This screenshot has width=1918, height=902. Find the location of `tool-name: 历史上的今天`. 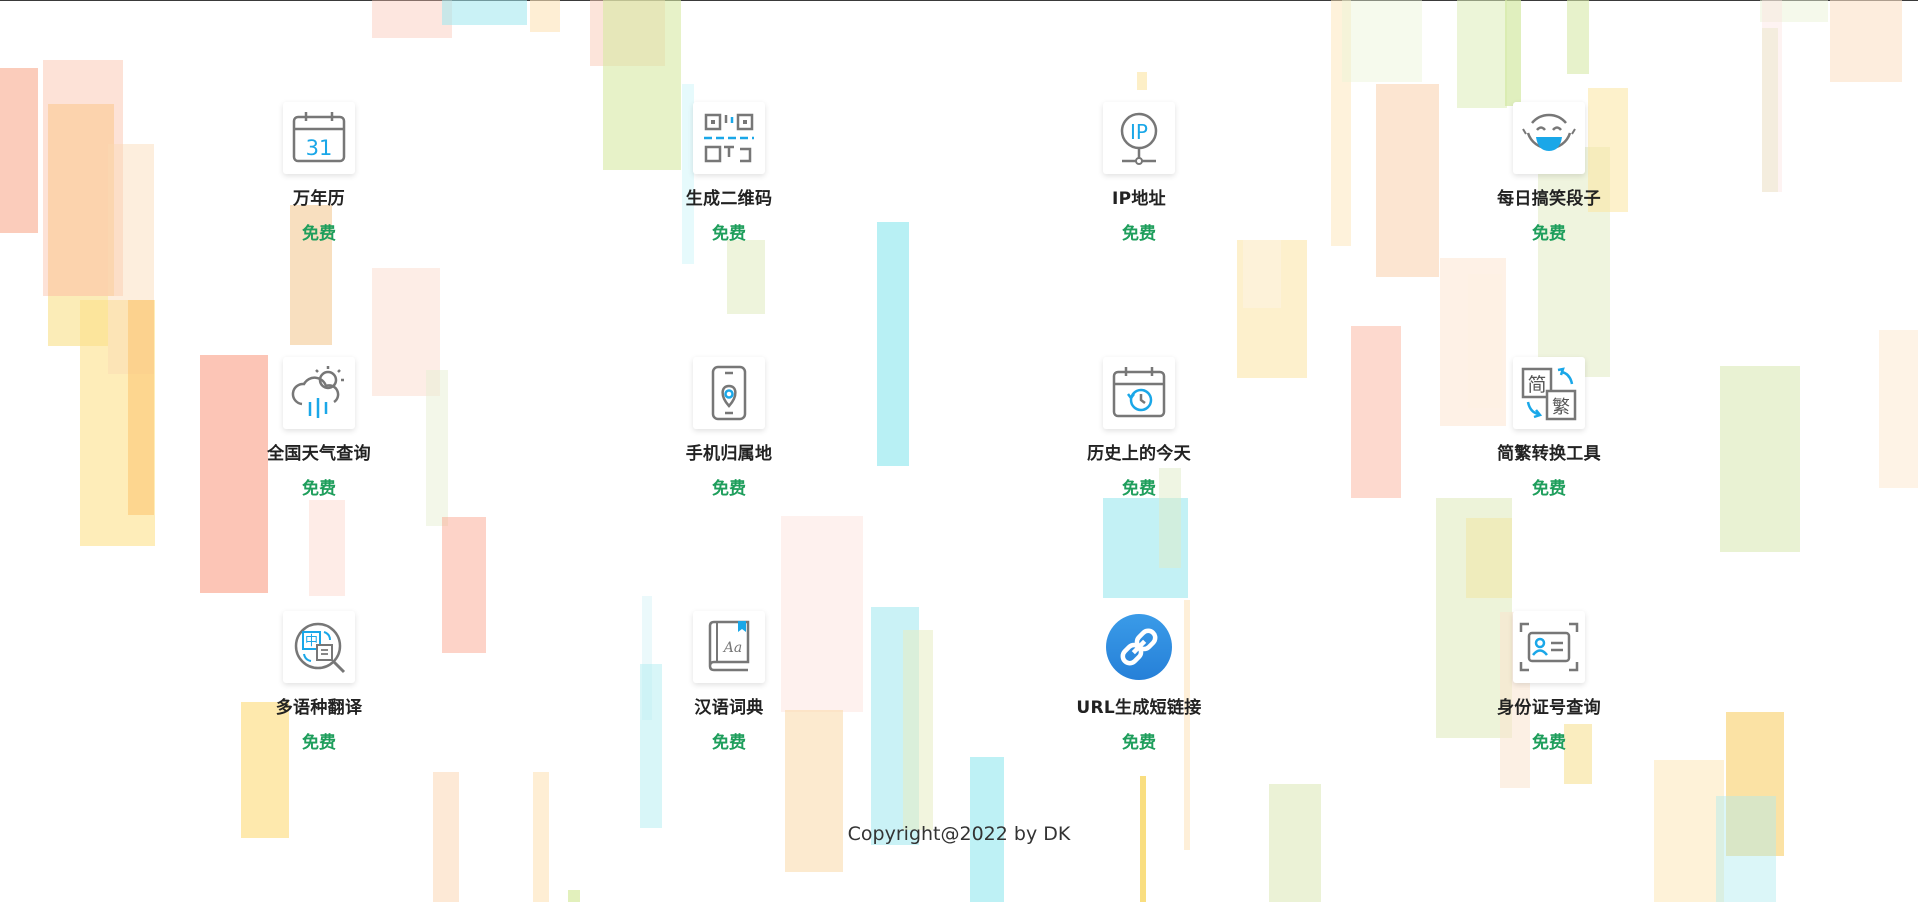

tool-name: 历史上的今天 is located at coordinates (1139, 454).